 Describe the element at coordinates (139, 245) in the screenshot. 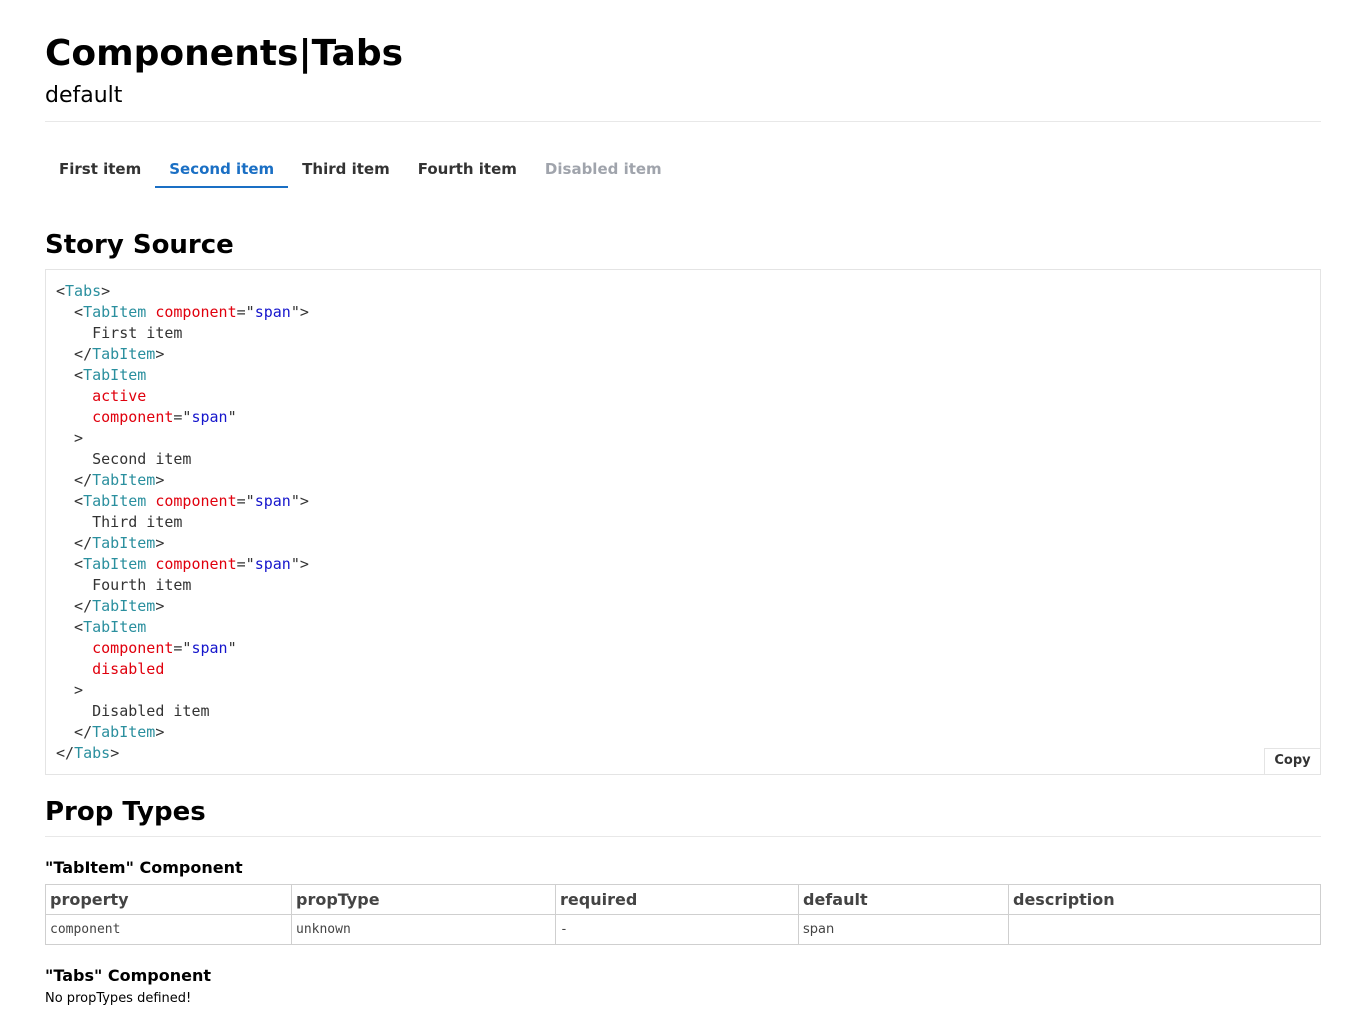

I see `story-source-heading: Story Source` at that location.